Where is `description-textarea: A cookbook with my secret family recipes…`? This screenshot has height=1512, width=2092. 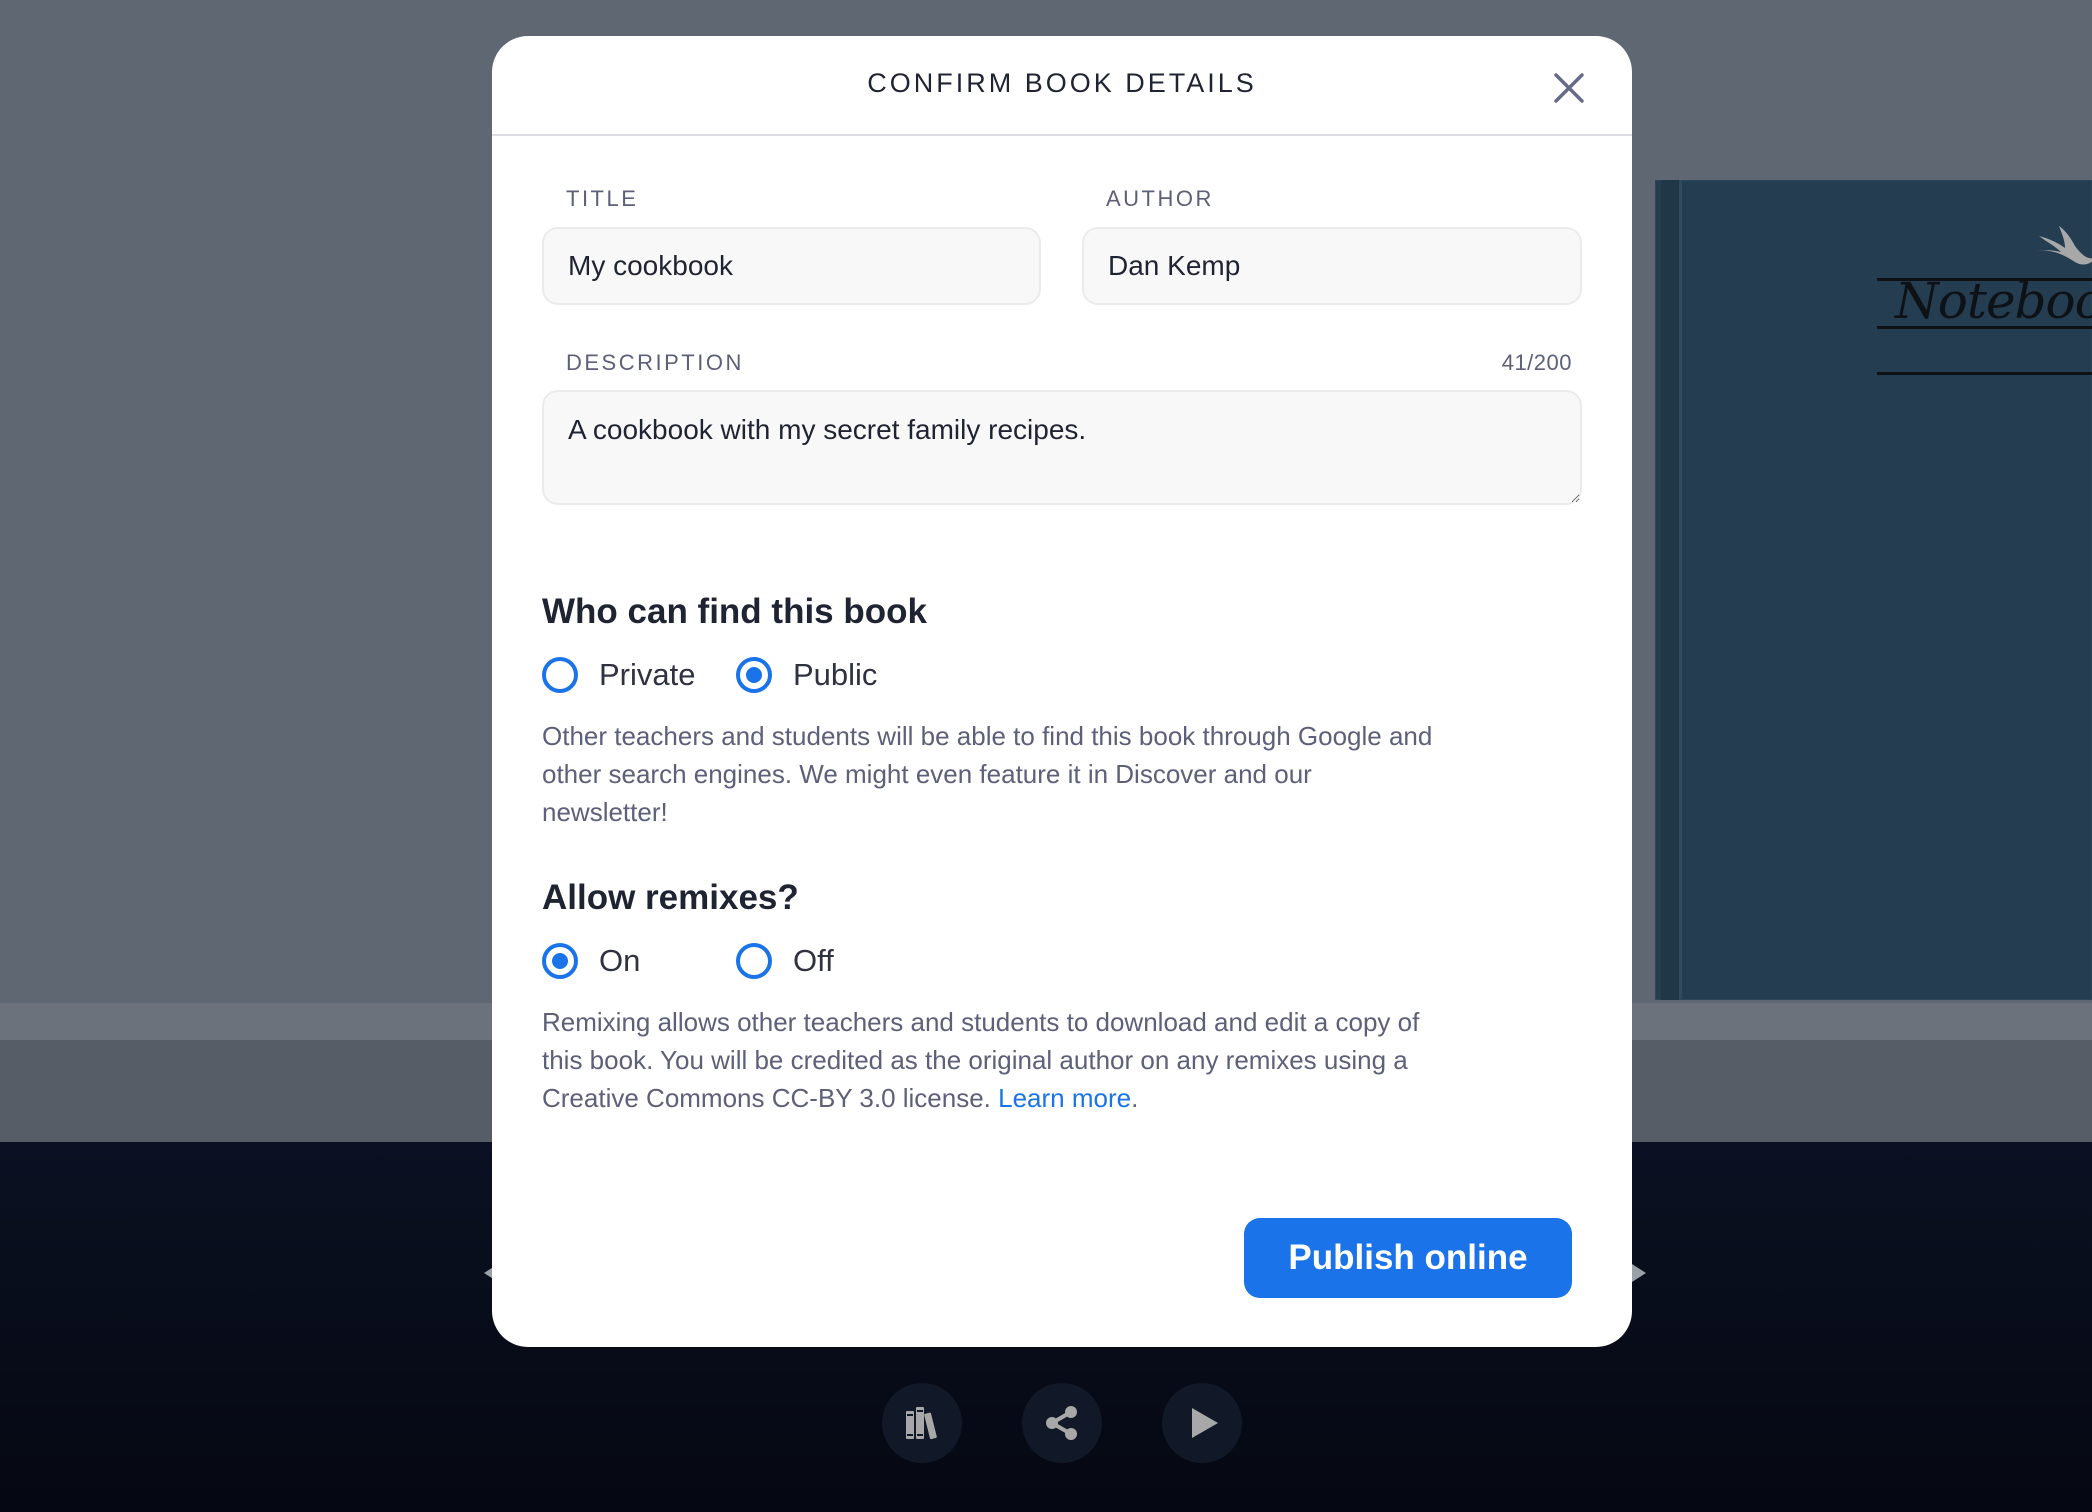
description-textarea: A cookbook with my secret family recipes… is located at coordinates (1062, 447).